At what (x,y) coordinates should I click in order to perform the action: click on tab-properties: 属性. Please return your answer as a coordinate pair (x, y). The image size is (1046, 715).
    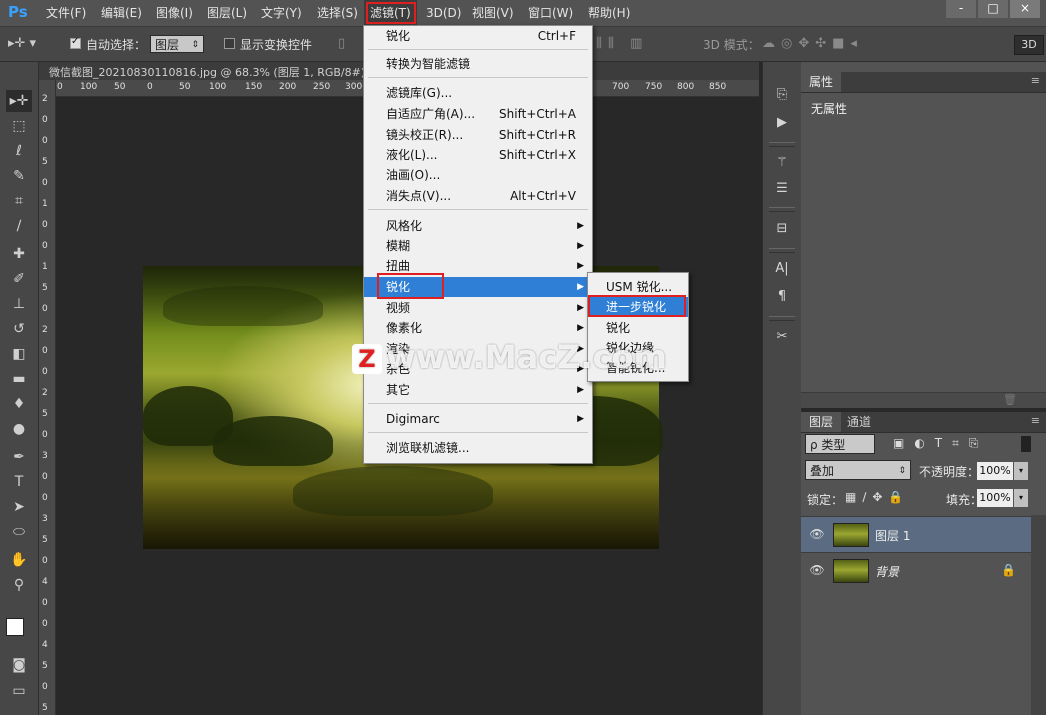
    Looking at the image, I should click on (821, 82).